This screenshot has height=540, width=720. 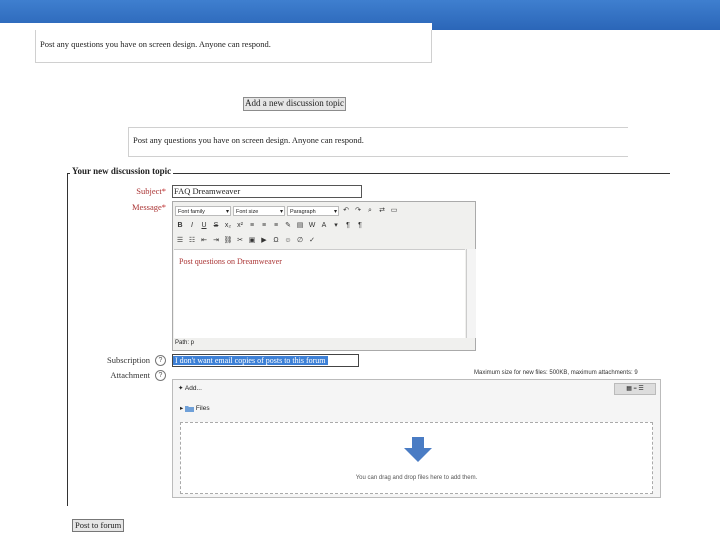 What do you see at coordinates (98, 525) in the screenshot?
I see `post-to-forum-button: Post to forum` at bounding box center [98, 525].